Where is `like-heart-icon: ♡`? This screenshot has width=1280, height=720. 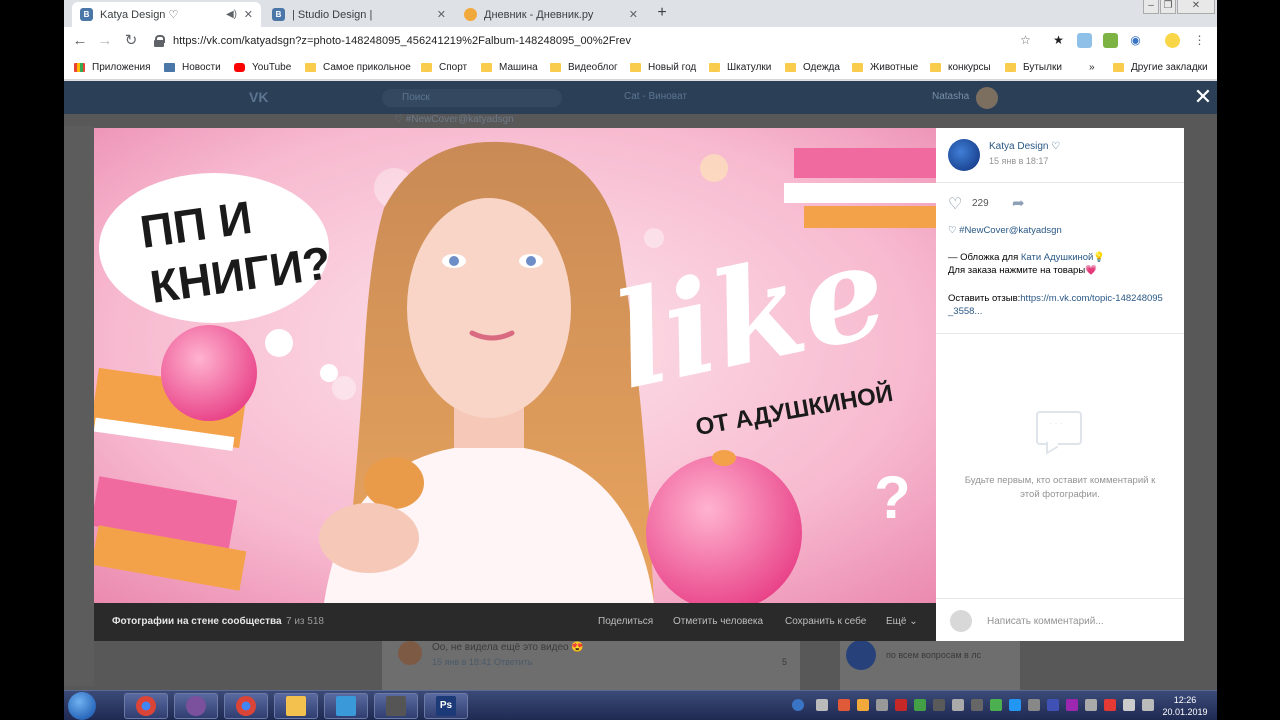
like-heart-icon: ♡ is located at coordinates (955, 204).